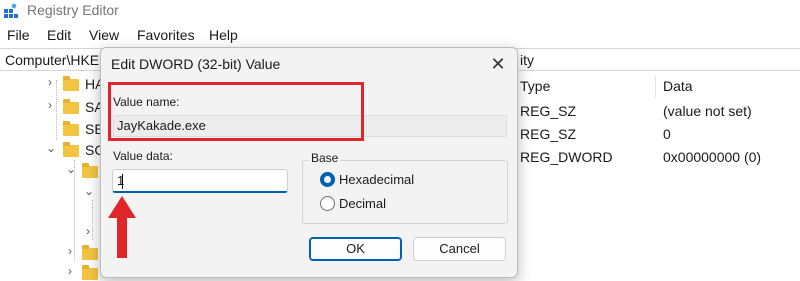 The height and width of the screenshot is (281, 800). Describe the element at coordinates (52, 130) in the screenshot. I see `tree-item: SE` at that location.